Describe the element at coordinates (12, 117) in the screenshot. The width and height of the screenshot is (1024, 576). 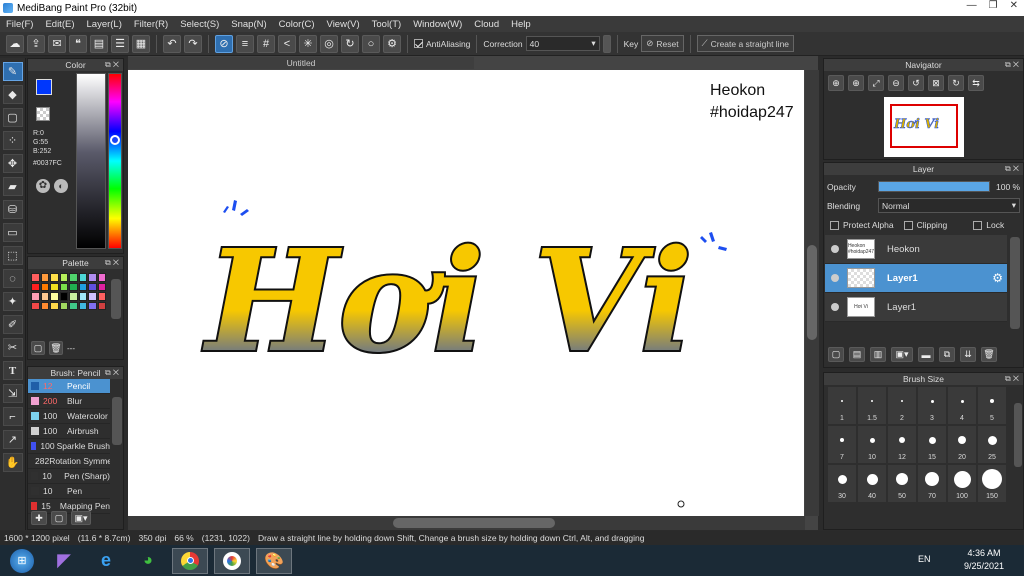
I see `rectangle-tool-icon: ▢` at that location.